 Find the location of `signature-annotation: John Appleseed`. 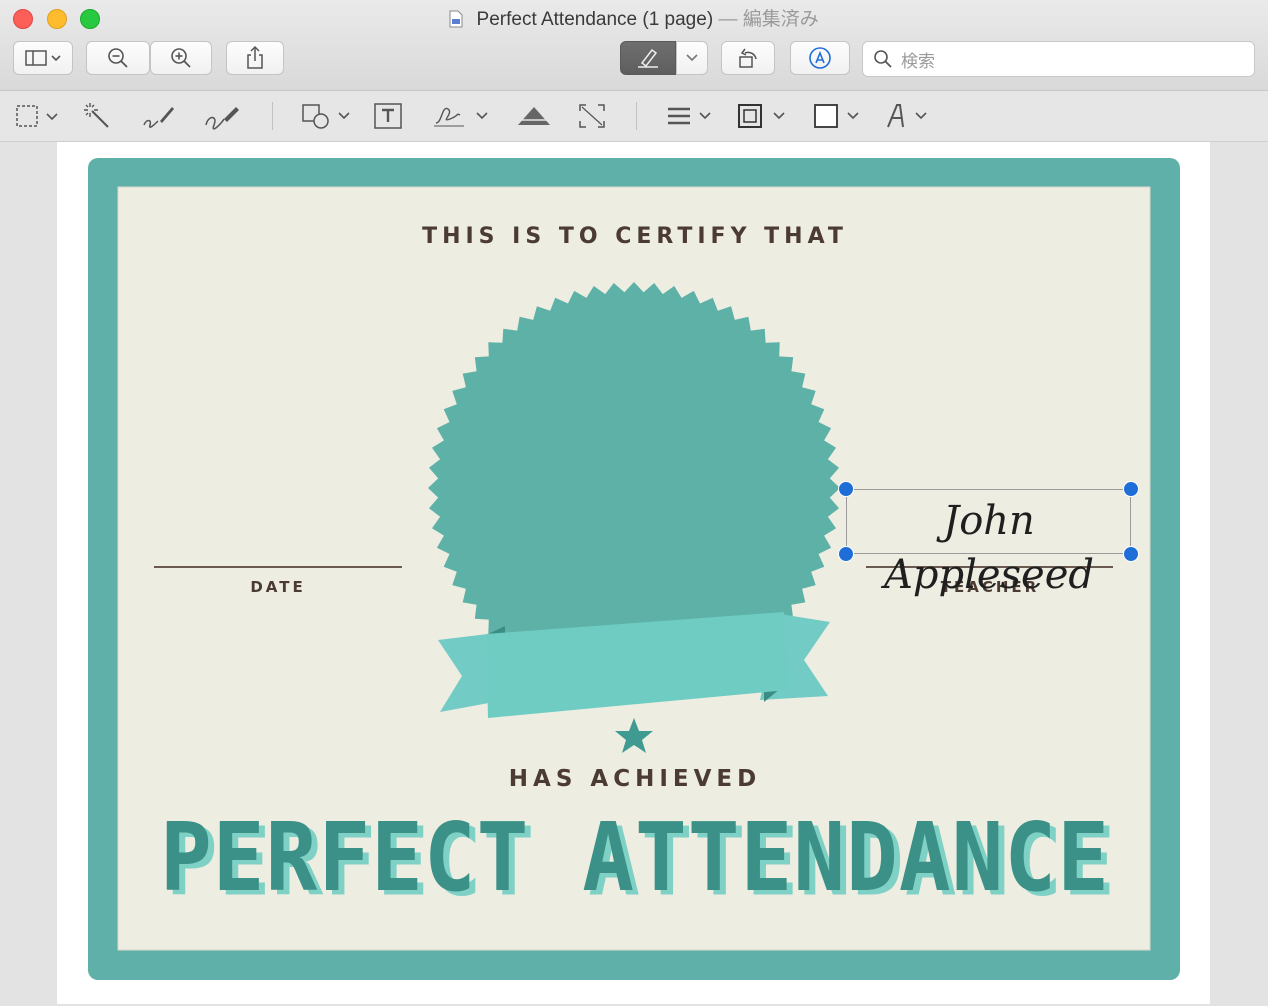

signature-annotation: John Appleseed is located at coordinates (989, 546).